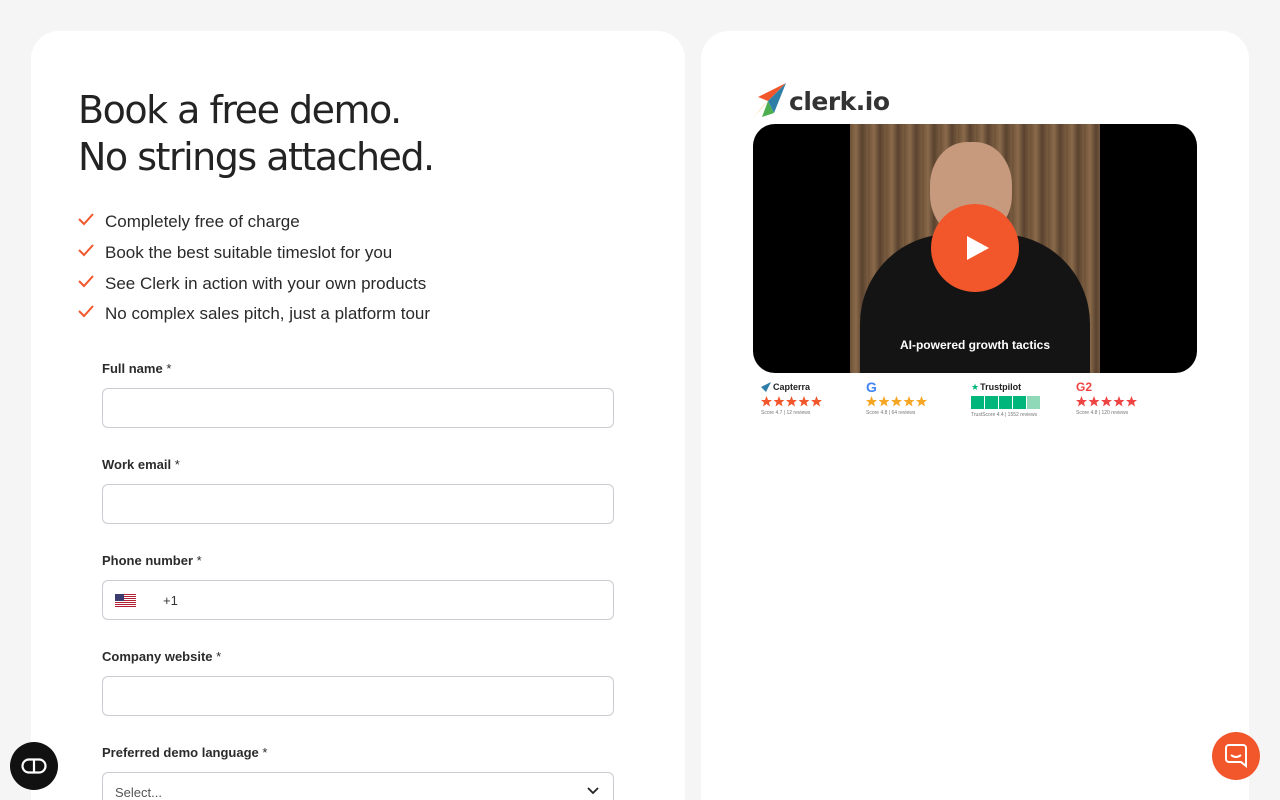  What do you see at coordinates (769, 101) in the screenshot?
I see `clerk-logo-icon` at bounding box center [769, 101].